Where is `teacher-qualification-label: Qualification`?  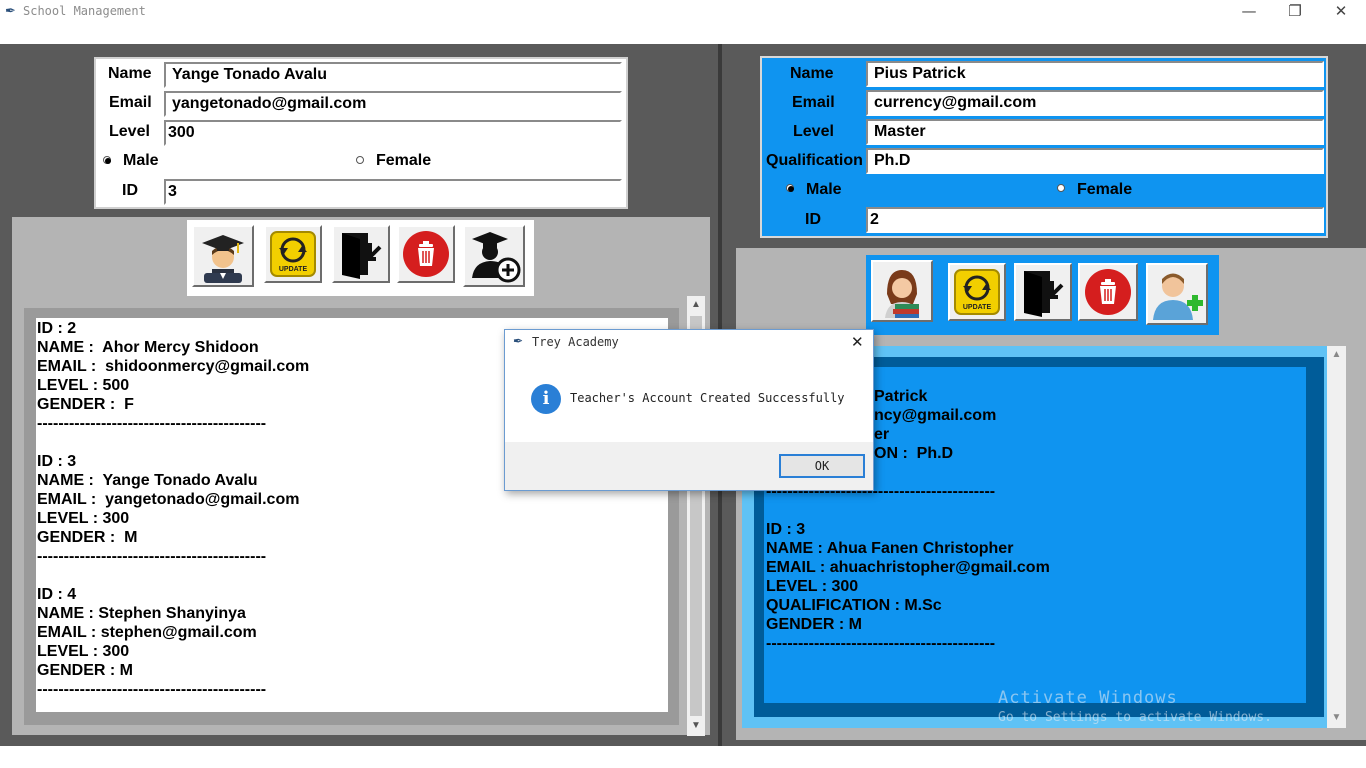
teacher-qualification-label: Qualification is located at coordinates (814, 160).